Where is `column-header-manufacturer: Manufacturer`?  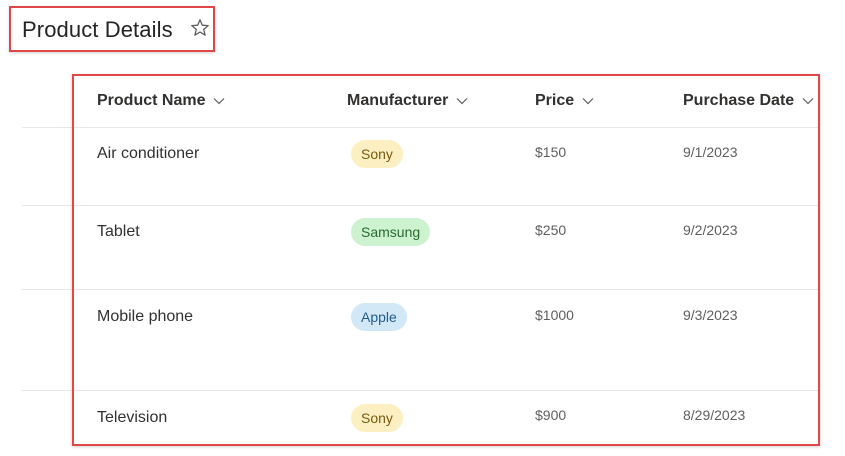 column-header-manufacturer: Manufacturer is located at coordinates (407, 101).